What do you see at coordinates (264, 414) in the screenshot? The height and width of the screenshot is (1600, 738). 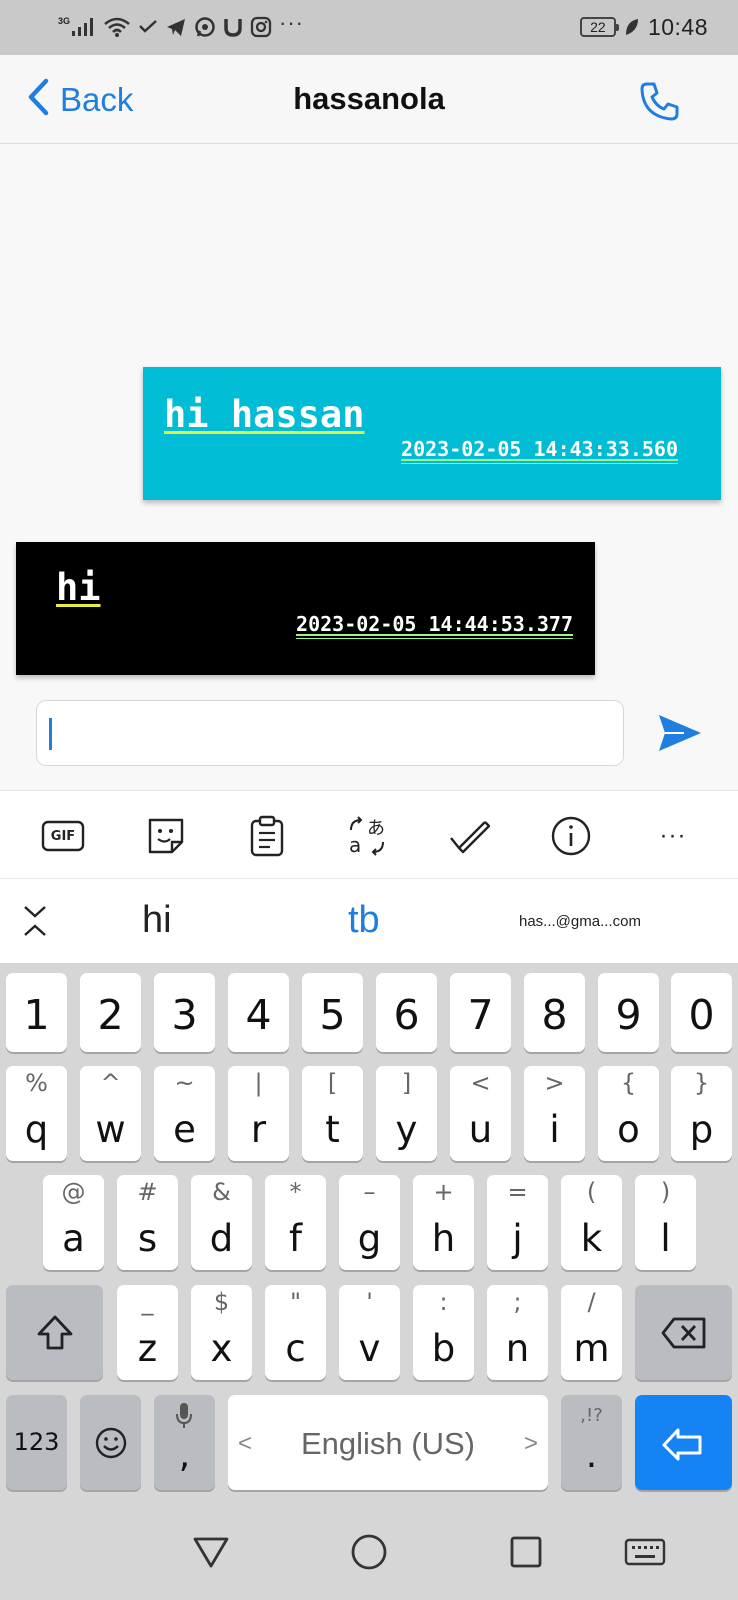 I see `message-text: hi hassan` at bounding box center [264, 414].